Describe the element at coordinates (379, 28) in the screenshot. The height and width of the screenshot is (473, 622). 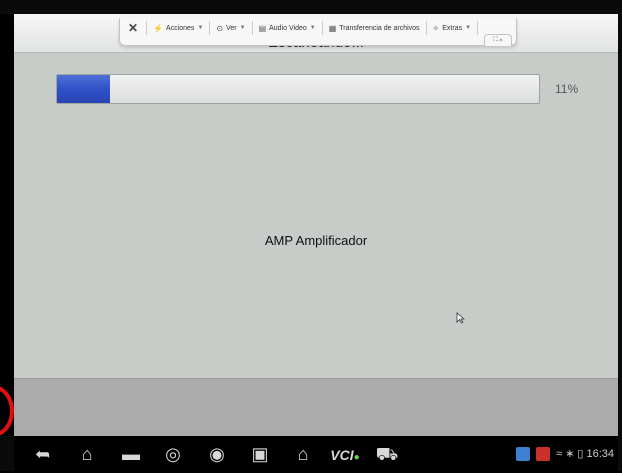
I see `toolbar-file-transfer-label: Transferencia de archivos` at that location.